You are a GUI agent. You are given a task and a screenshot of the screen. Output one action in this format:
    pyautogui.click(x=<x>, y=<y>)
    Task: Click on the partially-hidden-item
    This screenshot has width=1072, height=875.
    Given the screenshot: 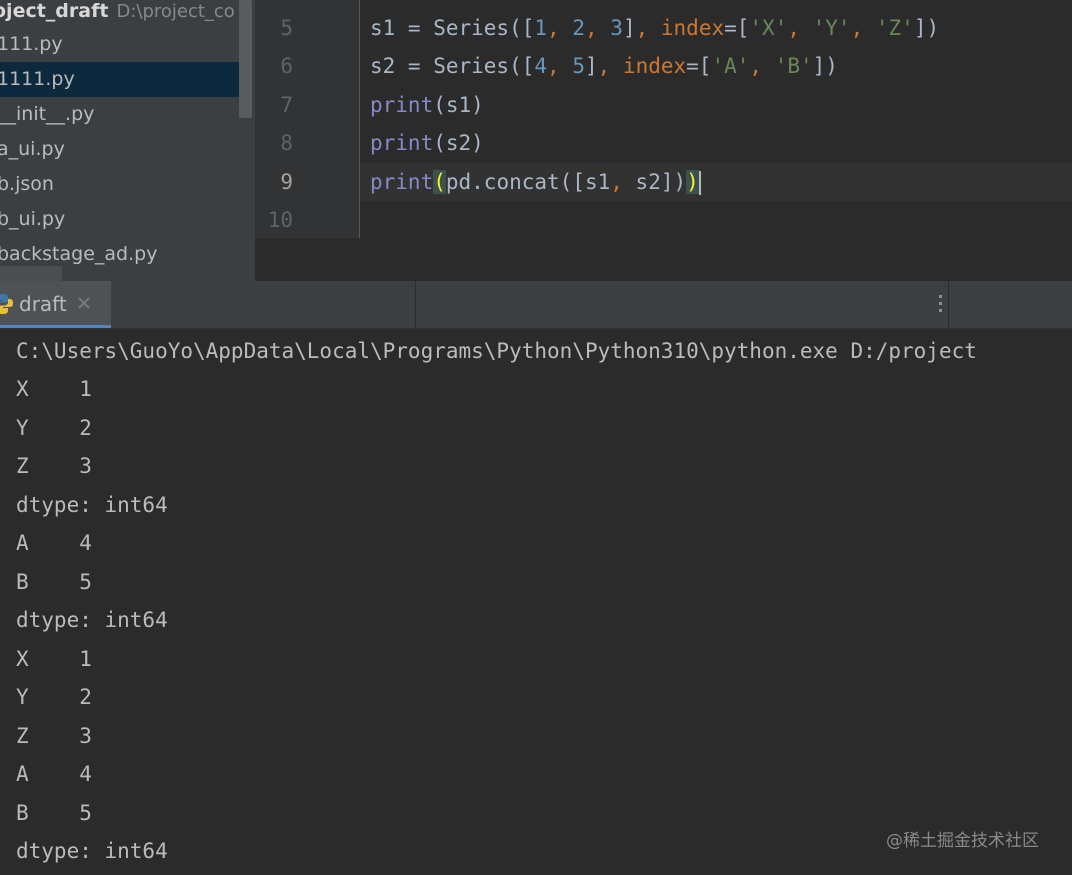 What is the action you would take?
    pyautogui.click(x=31, y=273)
    